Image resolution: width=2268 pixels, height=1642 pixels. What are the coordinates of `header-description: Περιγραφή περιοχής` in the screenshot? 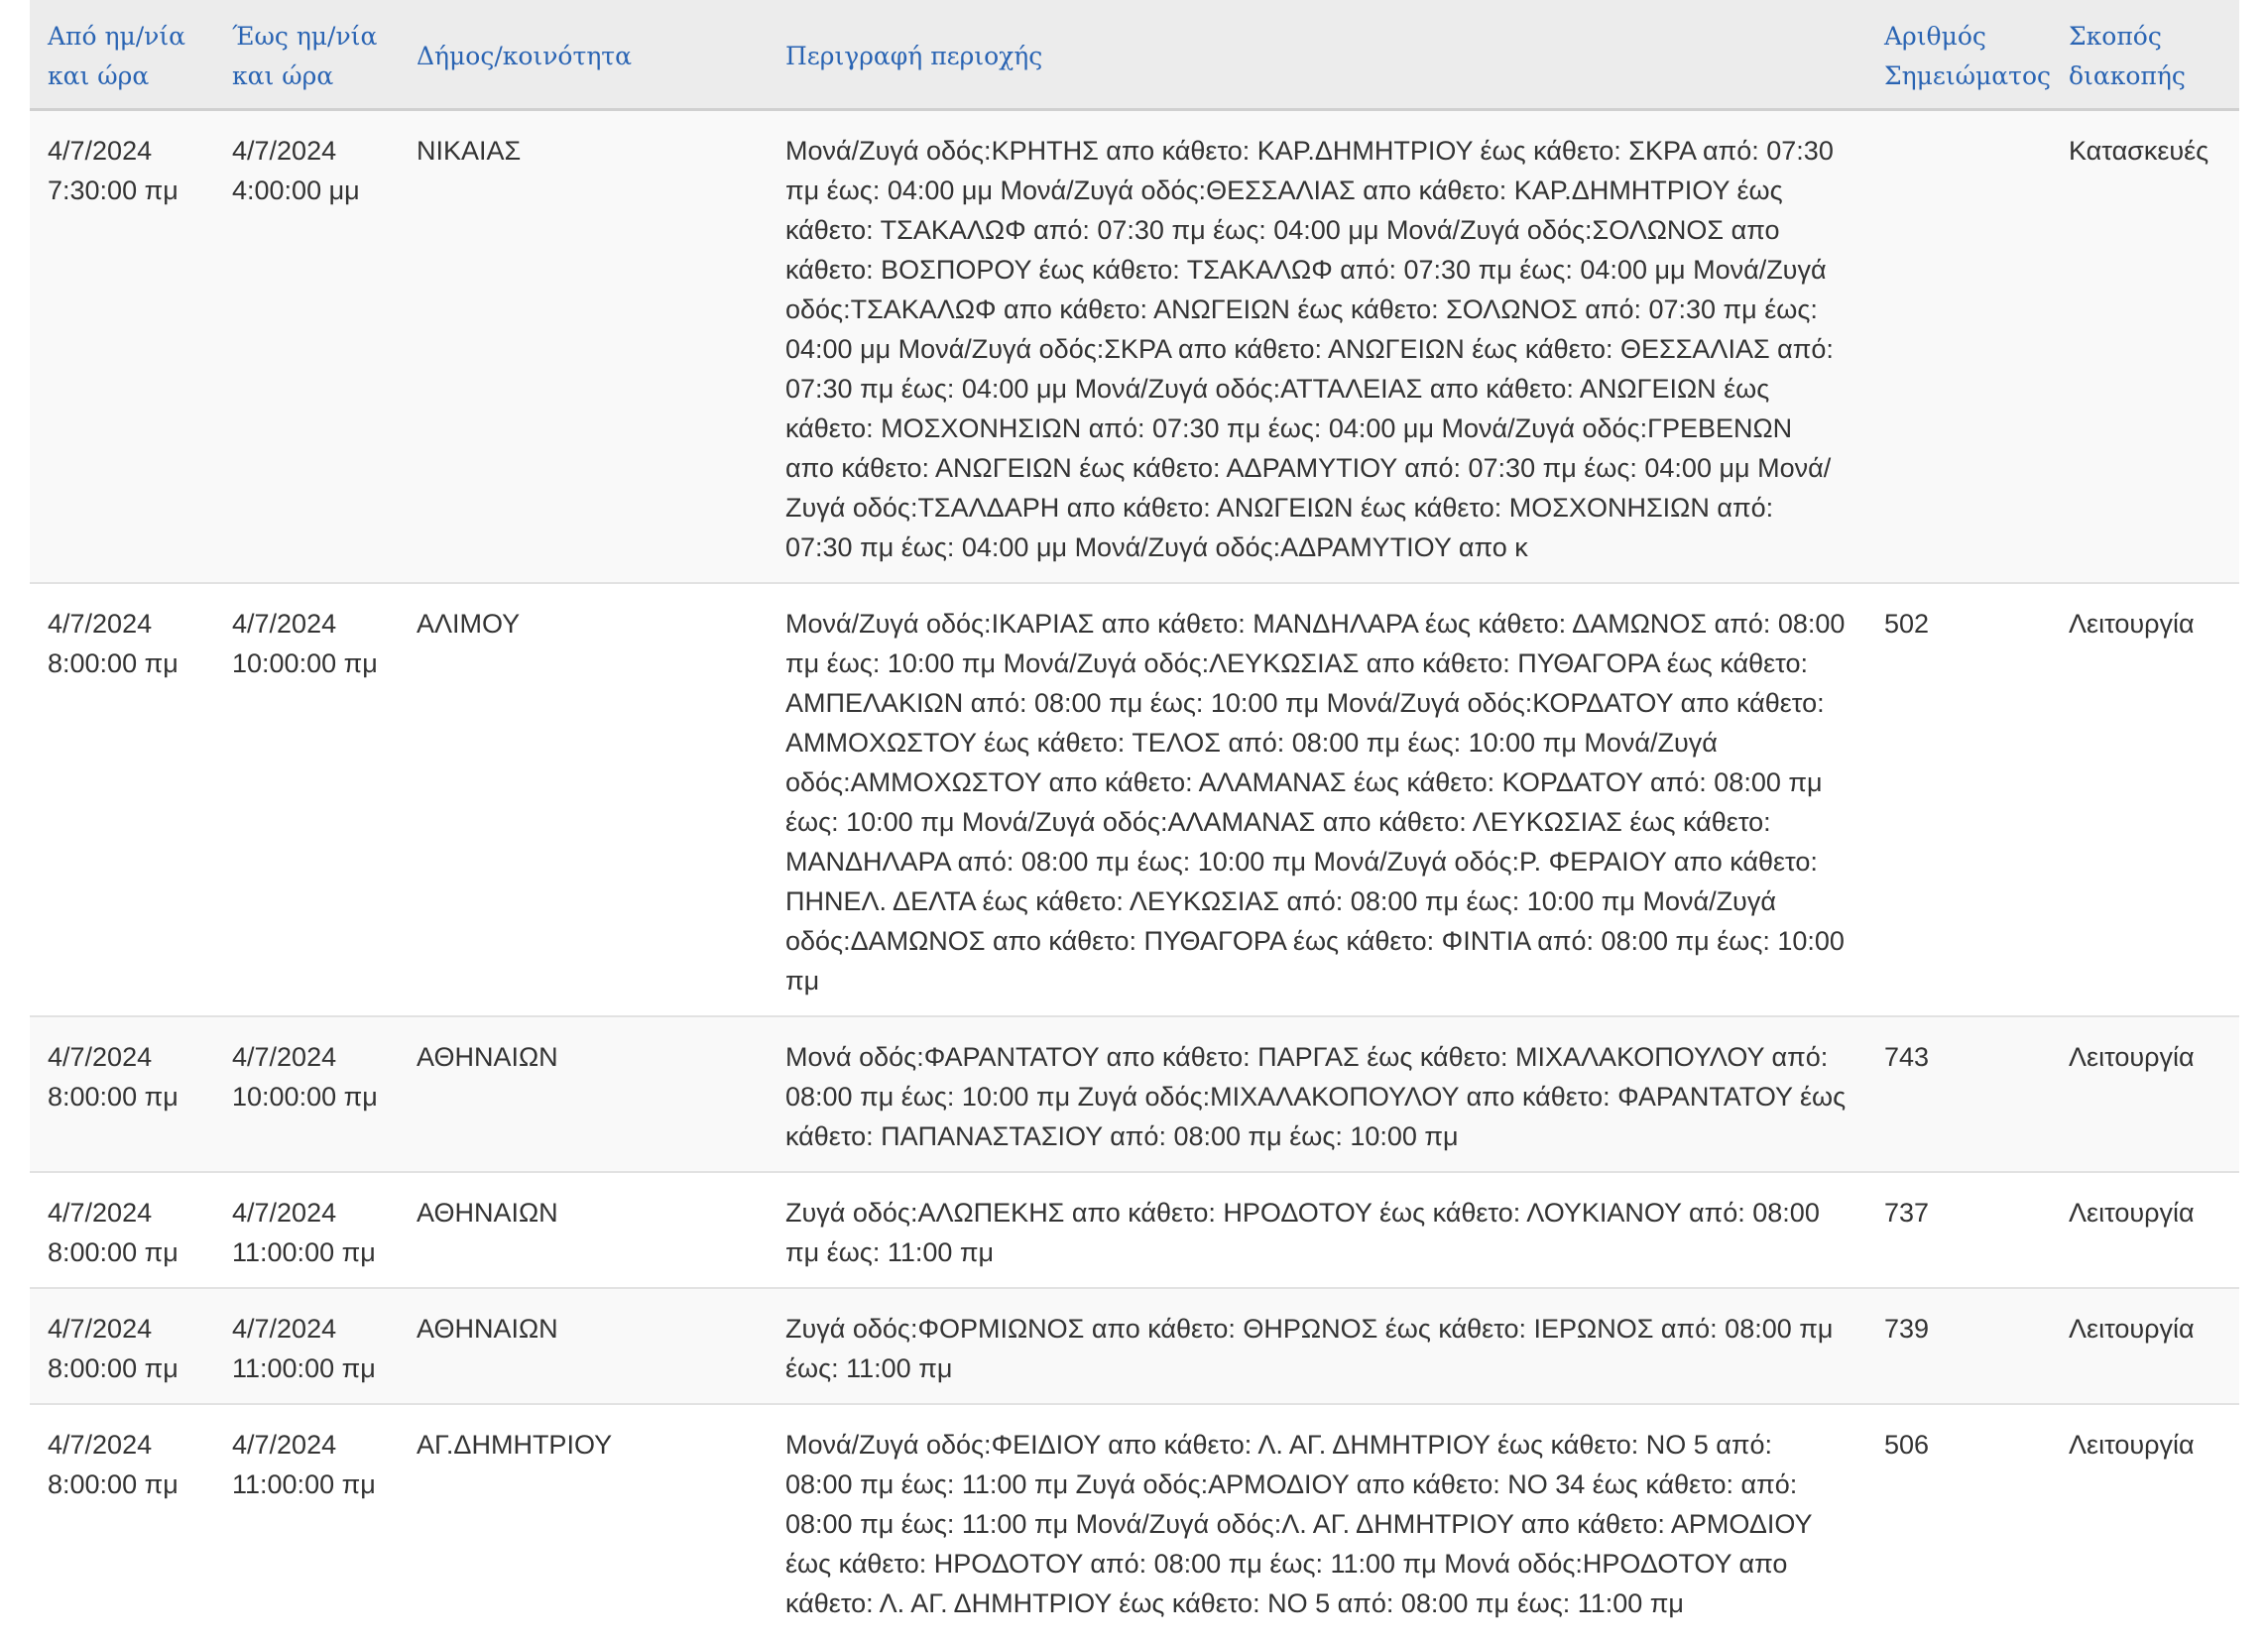 It's located at (1317, 55).